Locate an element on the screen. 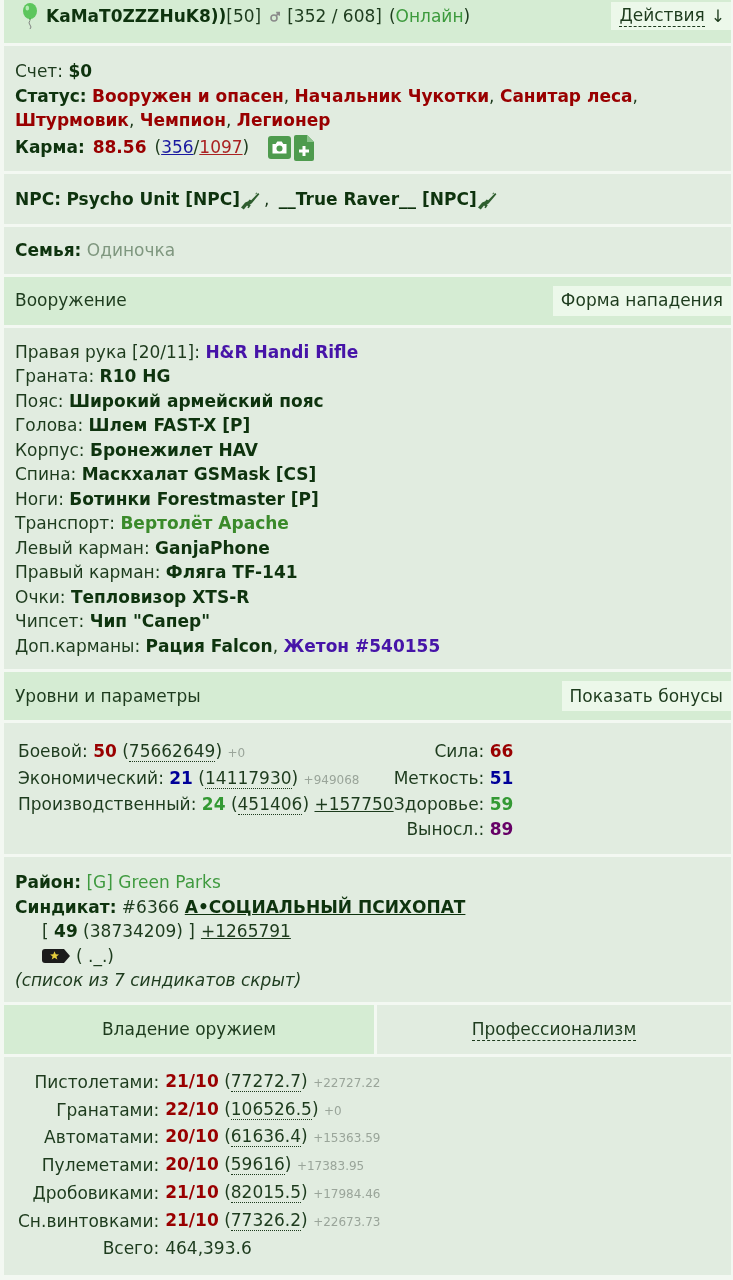 The width and height of the screenshot is (733, 1280). weapon-skill-label: Сн.винтовками: is located at coordinates (89, 1221).